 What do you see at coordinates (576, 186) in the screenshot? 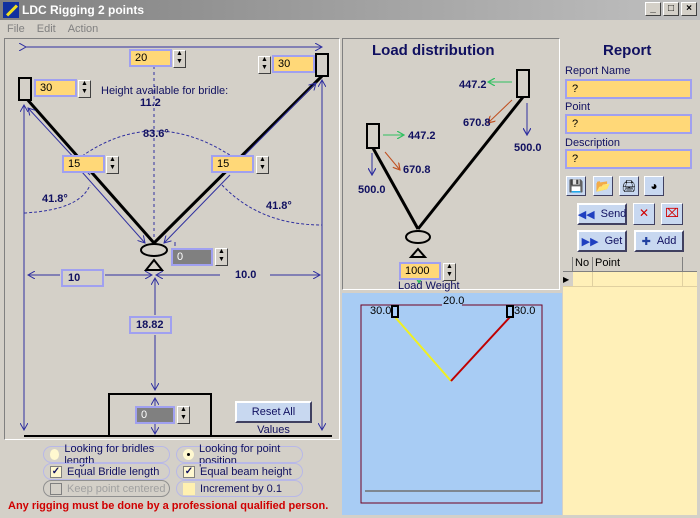
I see `save-icon: 💾` at bounding box center [576, 186].